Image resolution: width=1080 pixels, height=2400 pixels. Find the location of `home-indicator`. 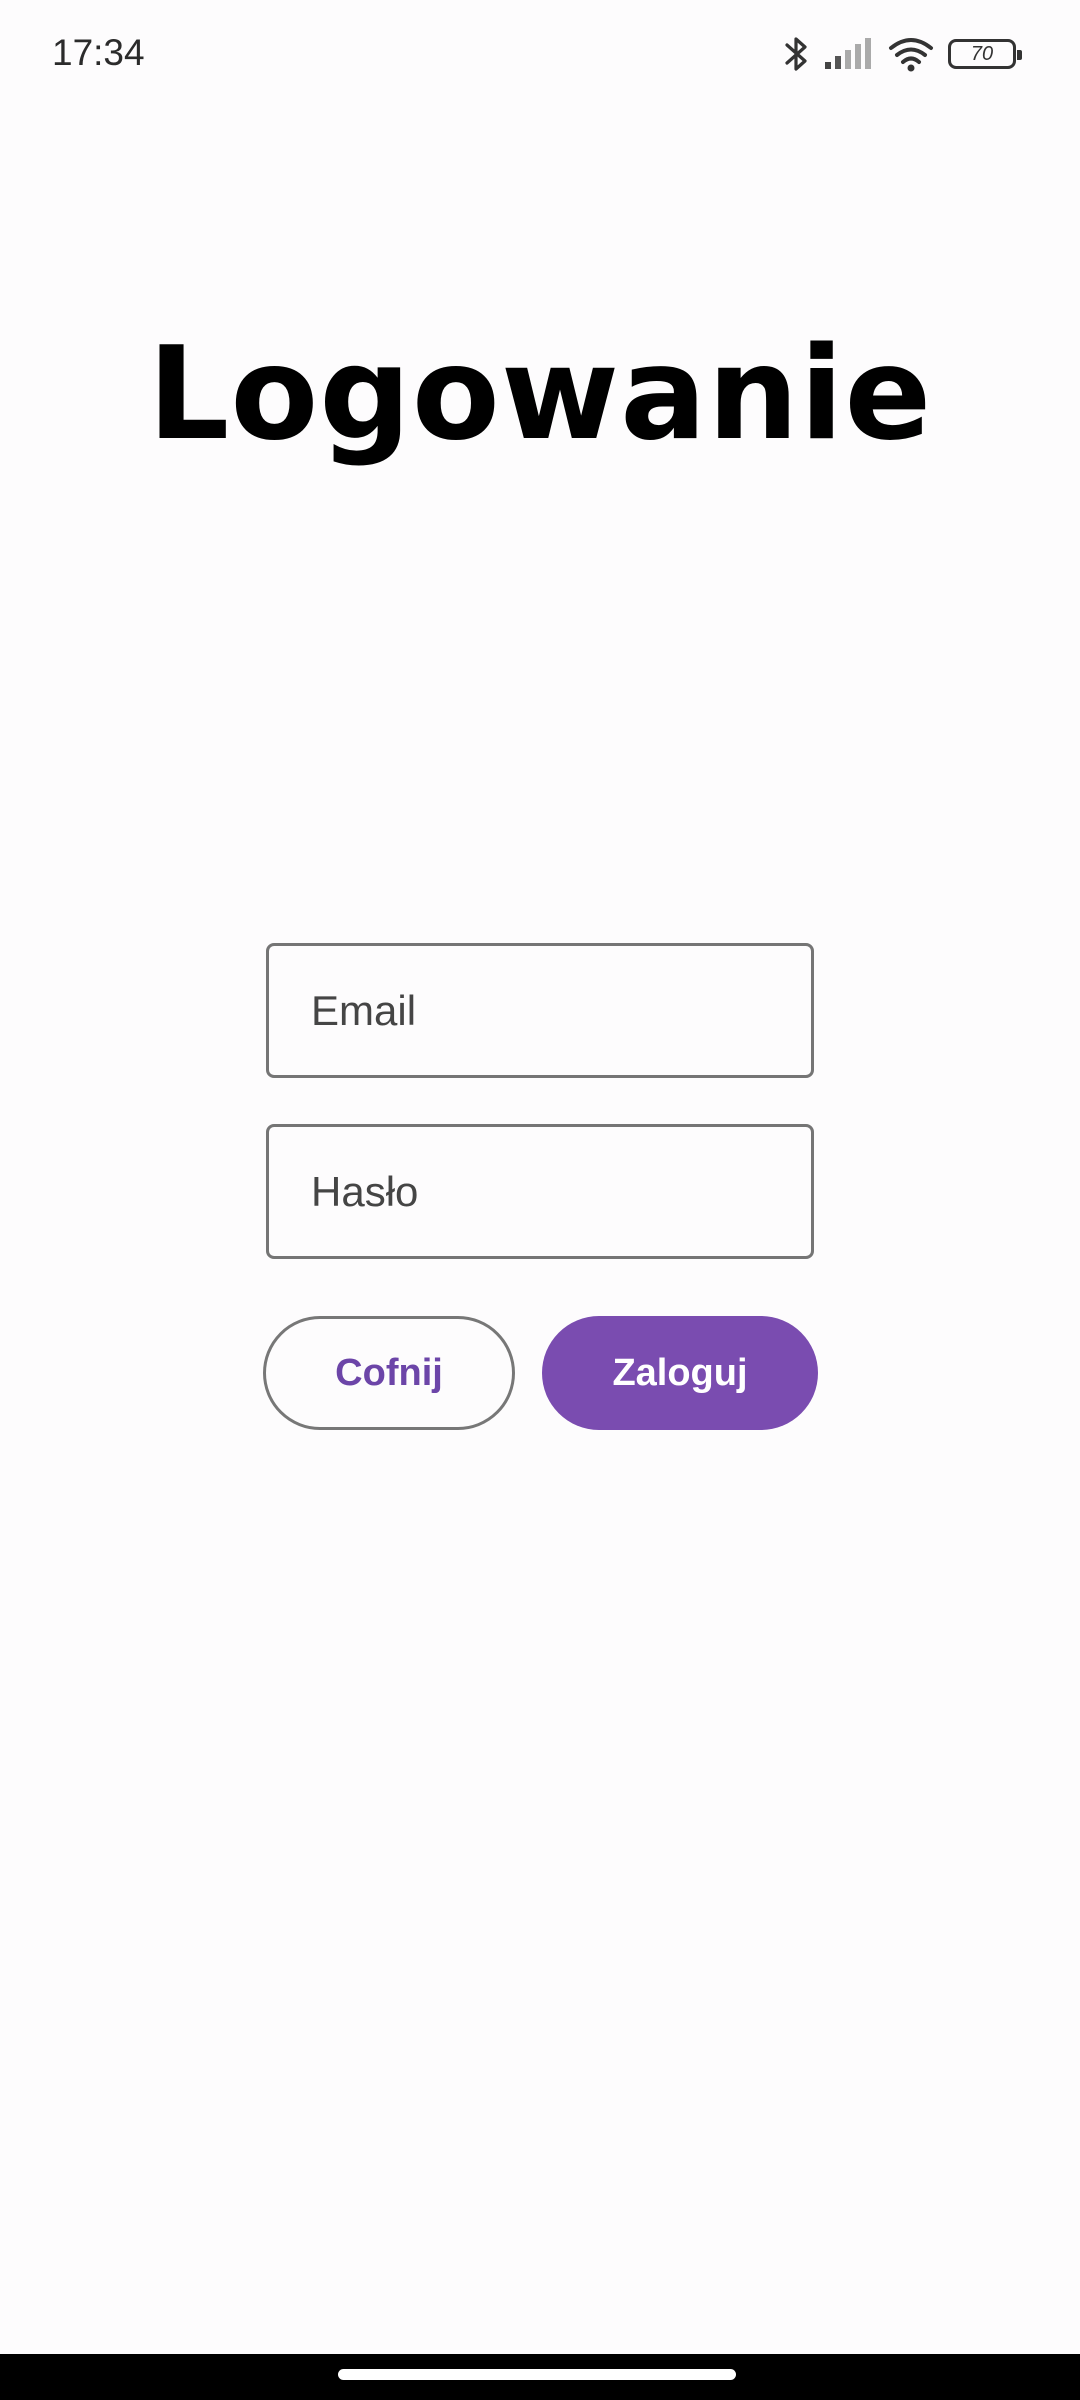

home-indicator is located at coordinates (537, 2374).